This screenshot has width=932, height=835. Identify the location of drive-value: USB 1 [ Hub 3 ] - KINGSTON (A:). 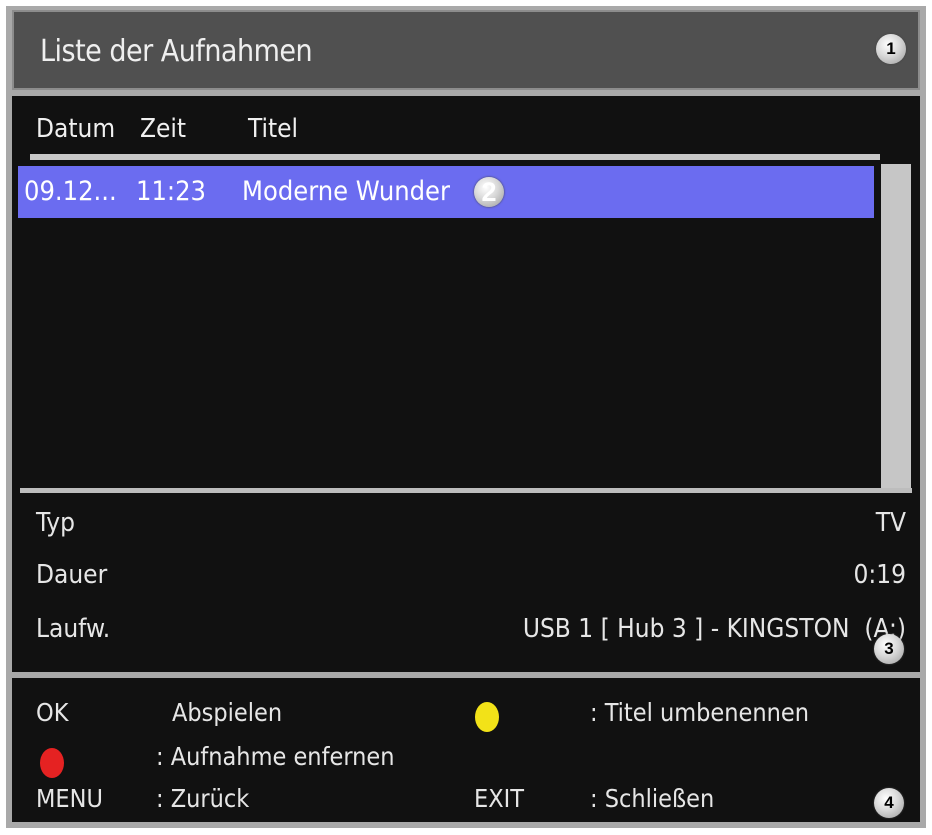
(714, 629).